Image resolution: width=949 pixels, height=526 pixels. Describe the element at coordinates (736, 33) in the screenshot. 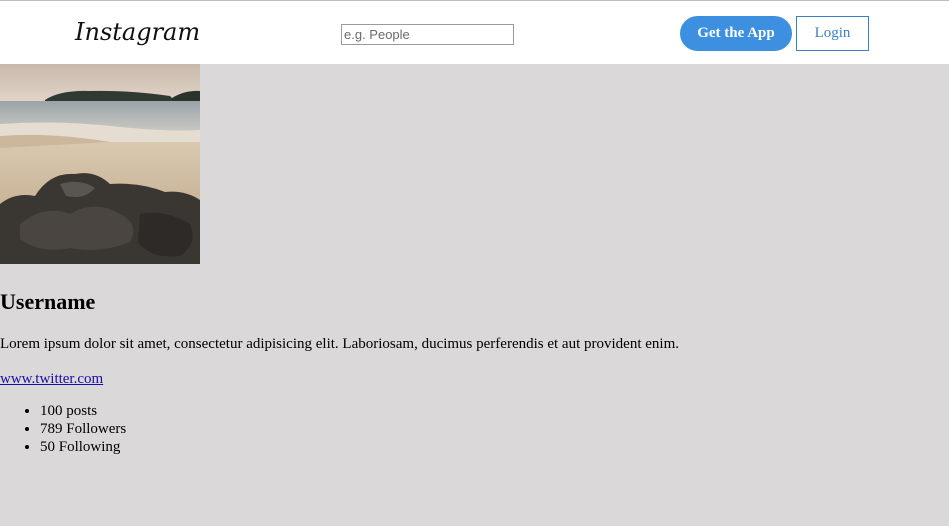

I see `get-the-app-button: Get the App` at that location.